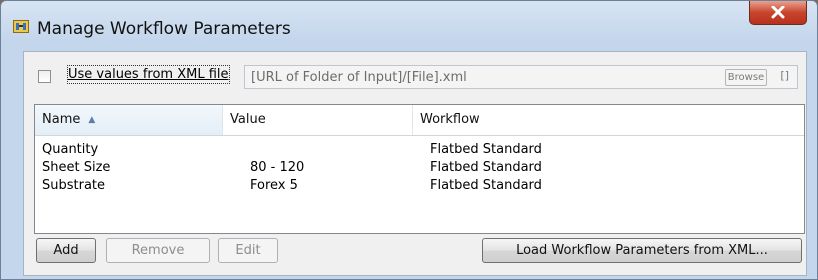 Image resolution: width=818 pixels, height=280 pixels. What do you see at coordinates (318, 120) in the screenshot?
I see `column-header-value: Value` at bounding box center [318, 120].